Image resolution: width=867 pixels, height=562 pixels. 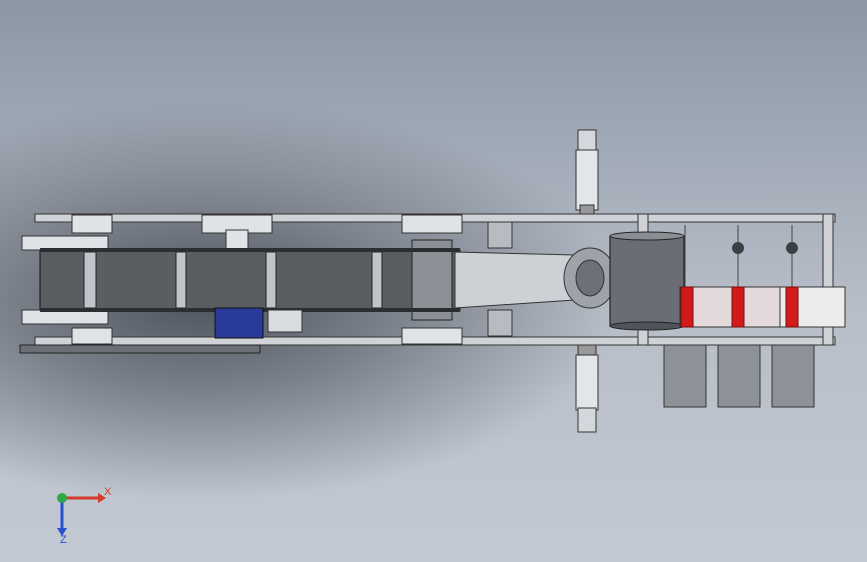 I want to click on x-axis-label: X, so click(x=108, y=492).